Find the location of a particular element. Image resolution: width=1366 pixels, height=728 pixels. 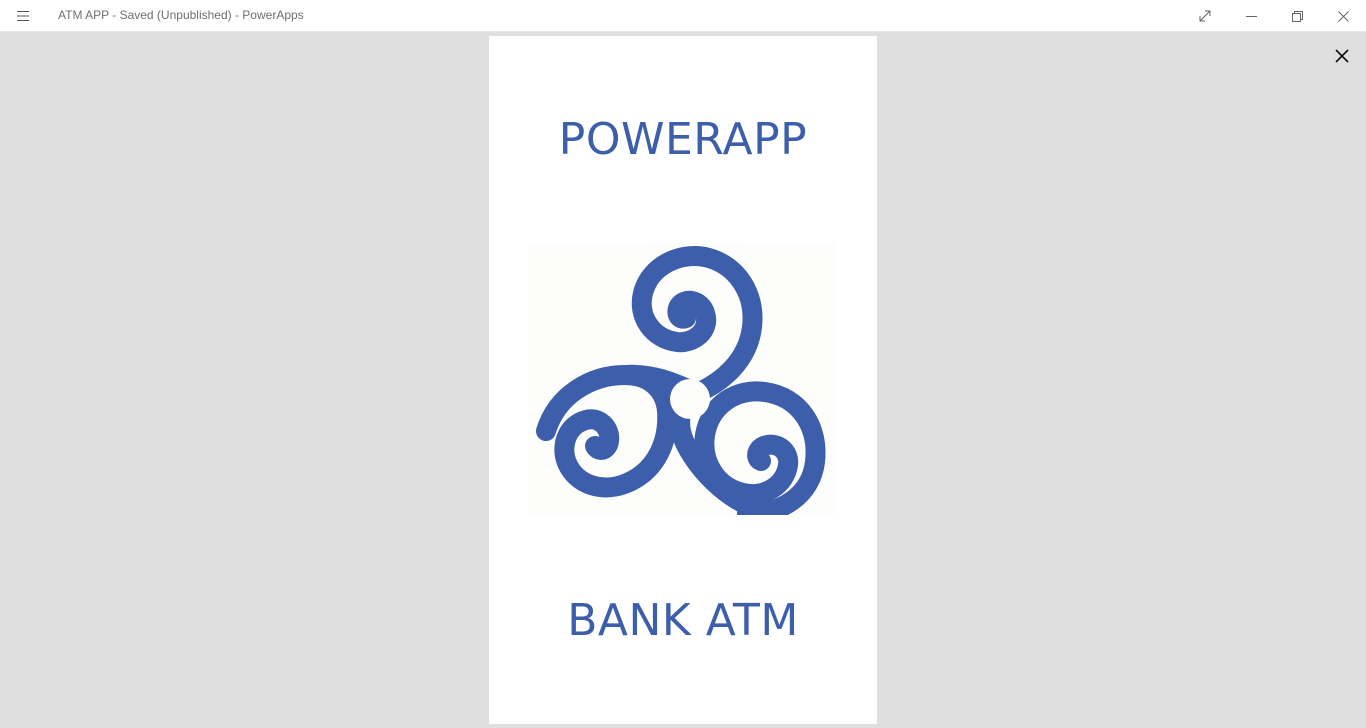

expand-icon is located at coordinates (1205, 16).